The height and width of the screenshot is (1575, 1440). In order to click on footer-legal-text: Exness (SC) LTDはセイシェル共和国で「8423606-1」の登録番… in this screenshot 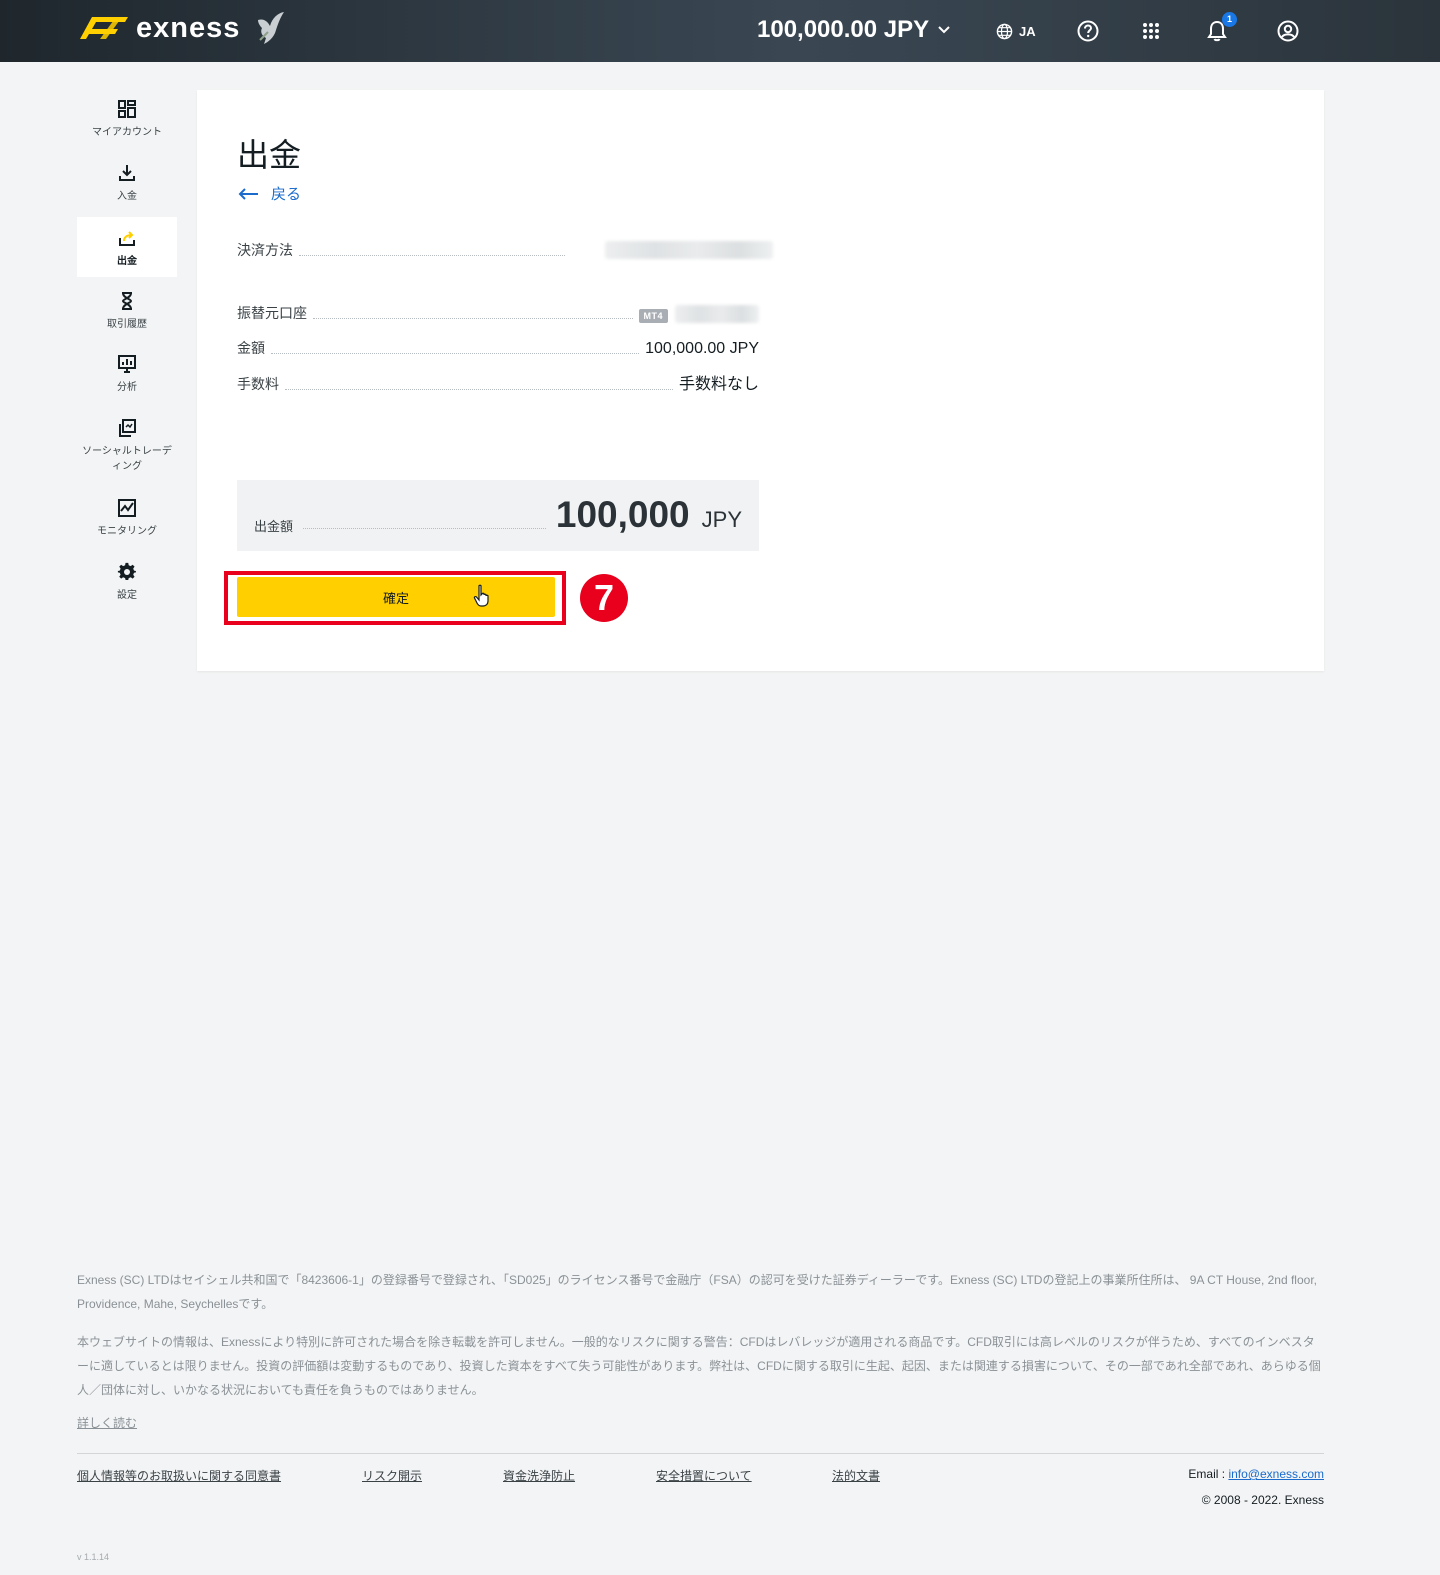, I will do `click(697, 1292)`.